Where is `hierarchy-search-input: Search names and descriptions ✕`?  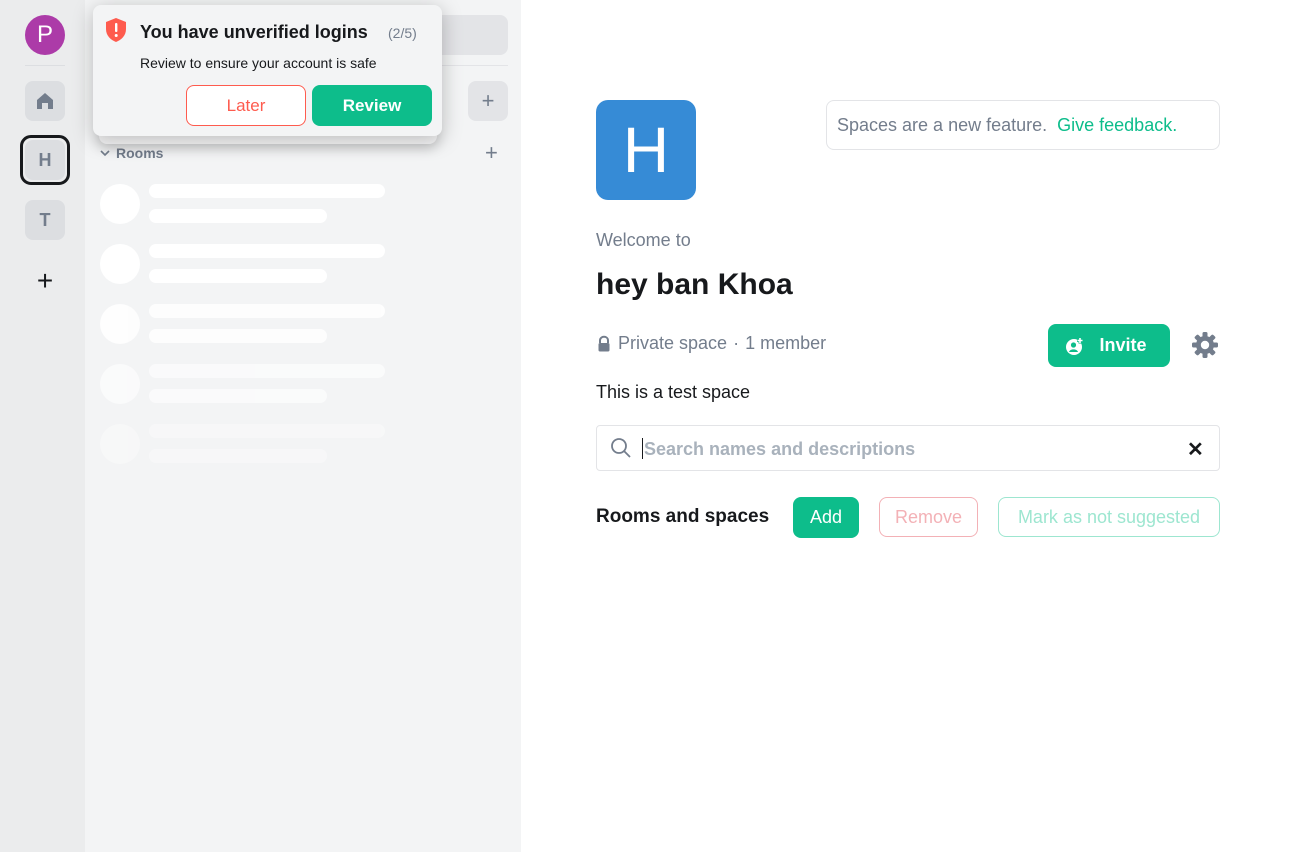 hierarchy-search-input: Search names and descriptions ✕ is located at coordinates (908, 448).